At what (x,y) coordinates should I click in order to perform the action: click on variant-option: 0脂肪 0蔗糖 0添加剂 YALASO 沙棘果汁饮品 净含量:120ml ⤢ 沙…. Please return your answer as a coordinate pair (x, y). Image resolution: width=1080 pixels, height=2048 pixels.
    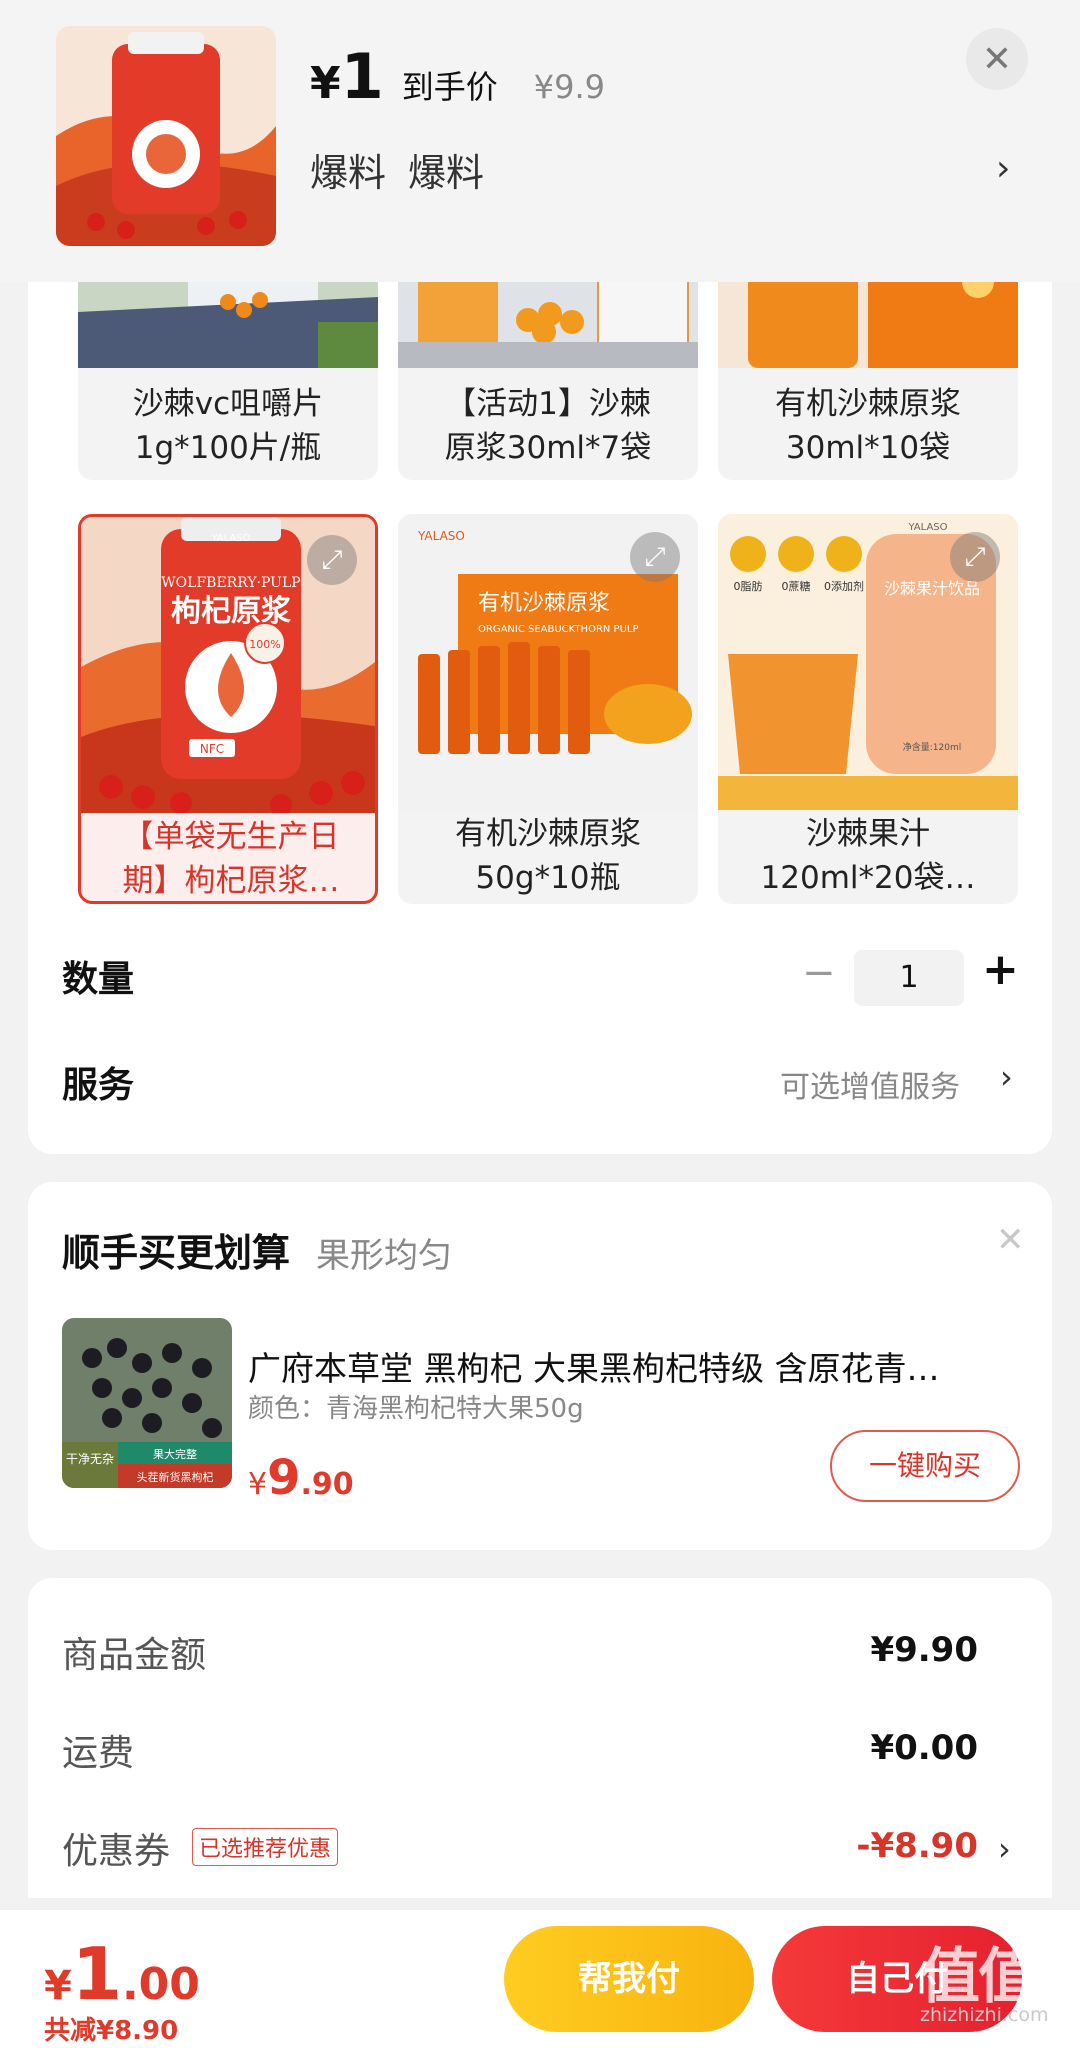
    Looking at the image, I should click on (868, 709).